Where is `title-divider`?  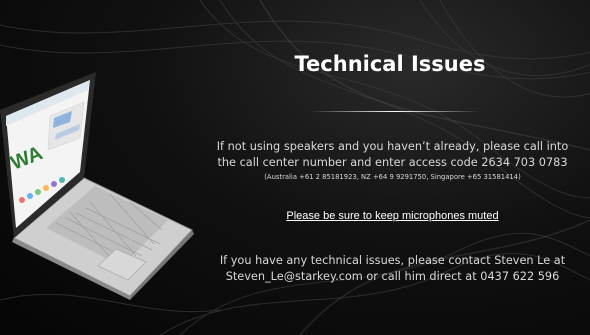 title-divider is located at coordinates (395, 111).